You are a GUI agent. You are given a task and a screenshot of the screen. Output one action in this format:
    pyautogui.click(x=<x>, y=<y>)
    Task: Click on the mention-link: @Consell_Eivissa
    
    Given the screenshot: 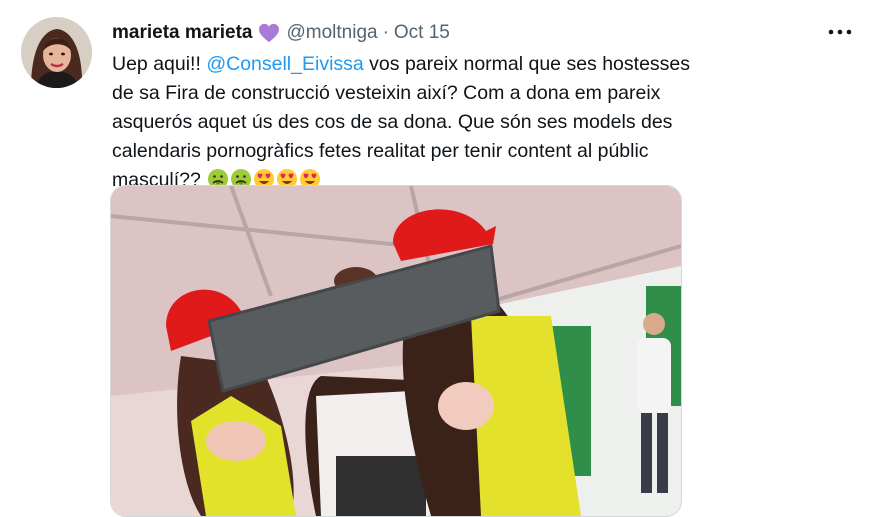 What is the action you would take?
    pyautogui.click(x=284, y=64)
    